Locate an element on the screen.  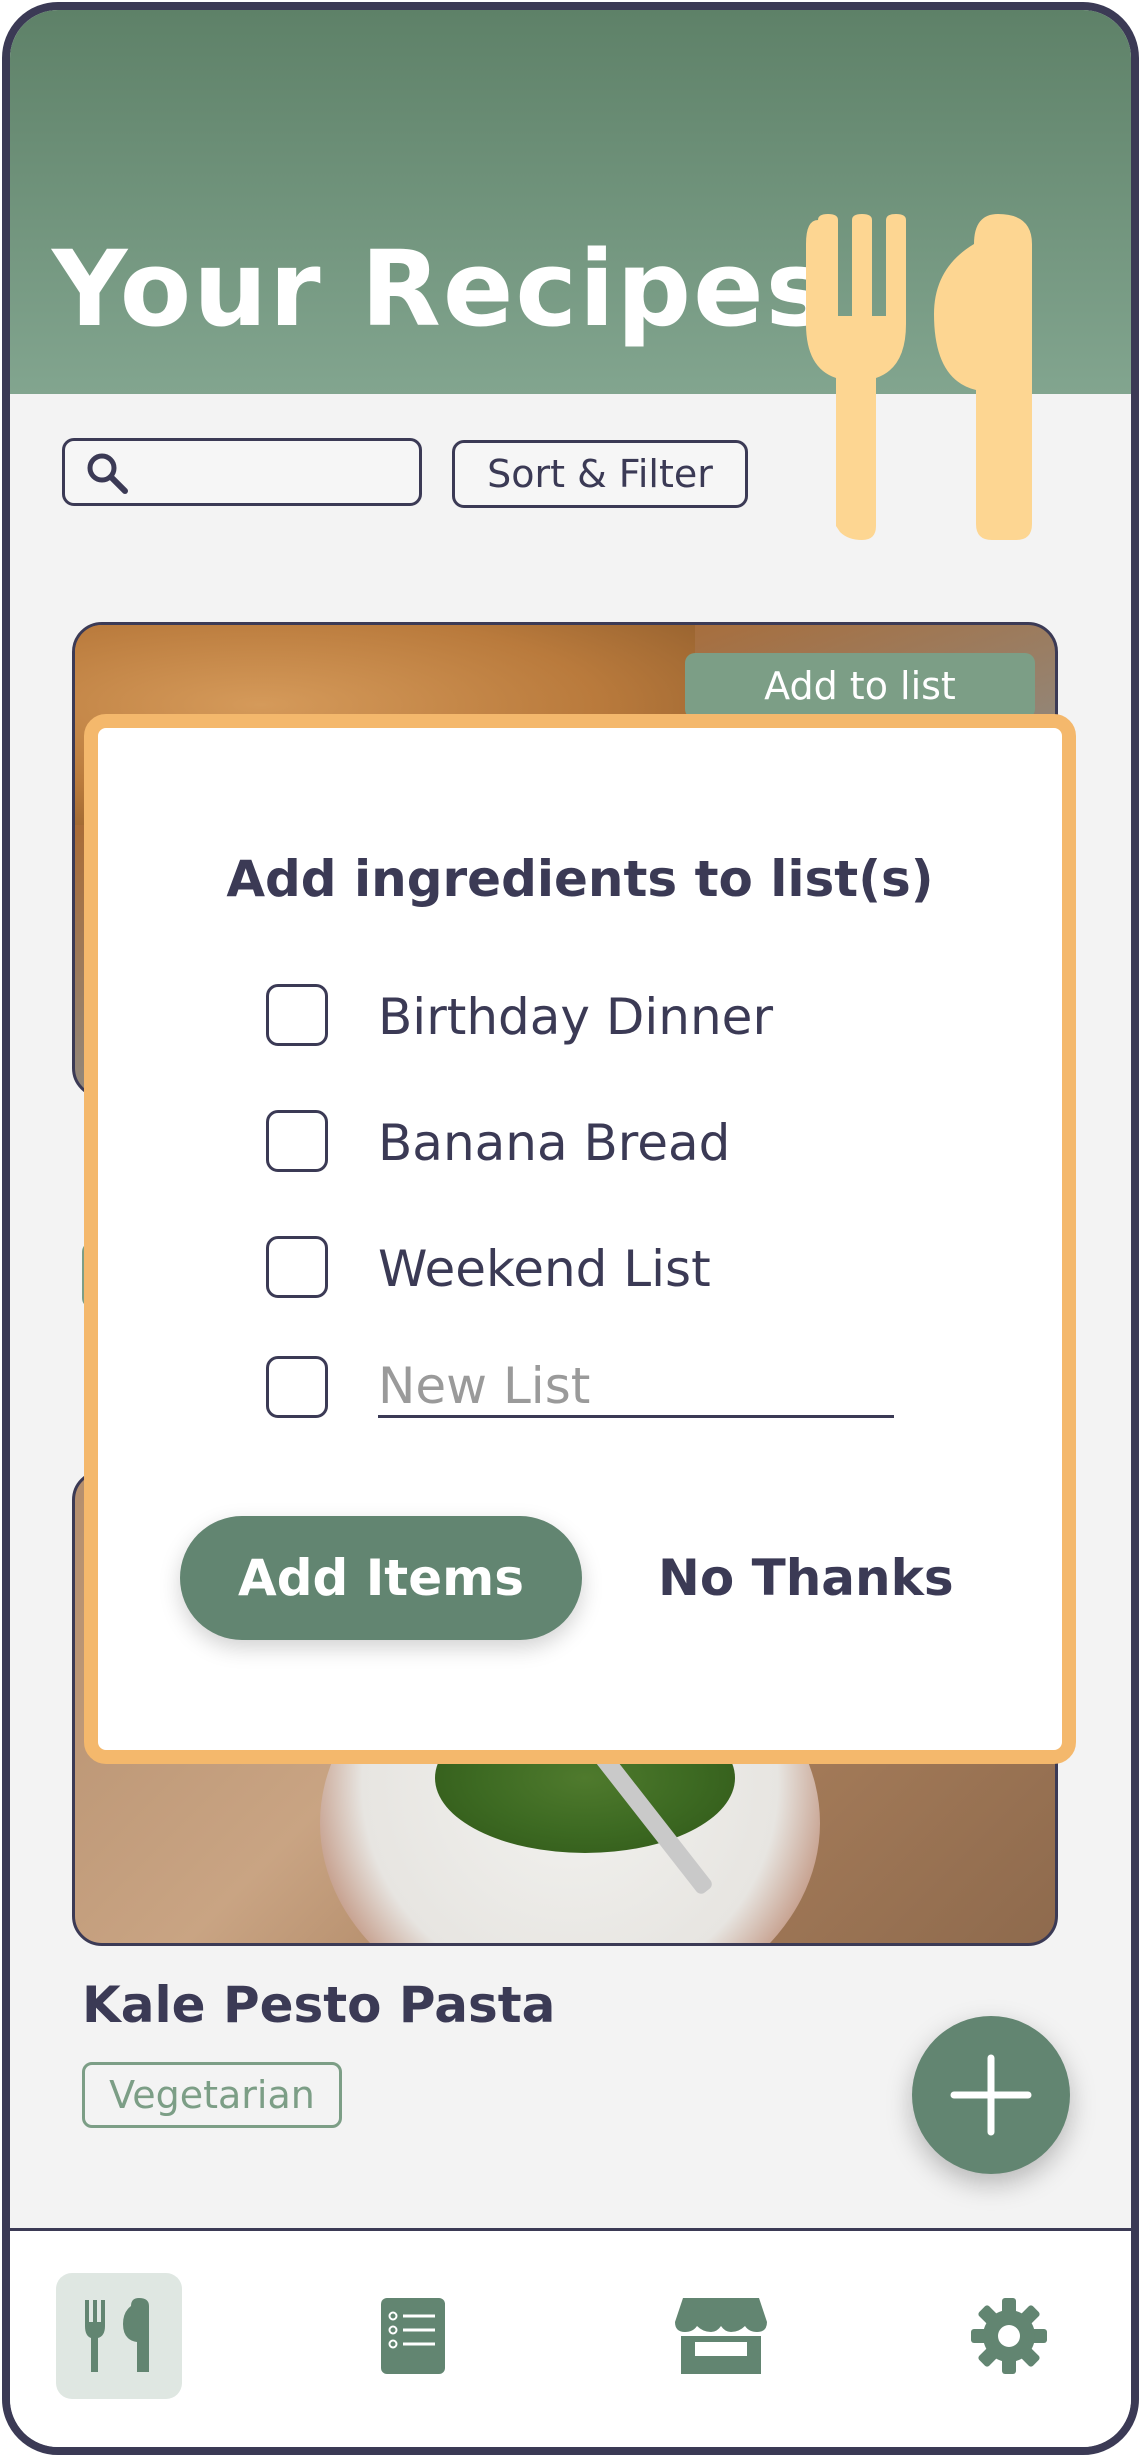
recipe-title: Kale Pesto Pasta is located at coordinates (318, 2005).